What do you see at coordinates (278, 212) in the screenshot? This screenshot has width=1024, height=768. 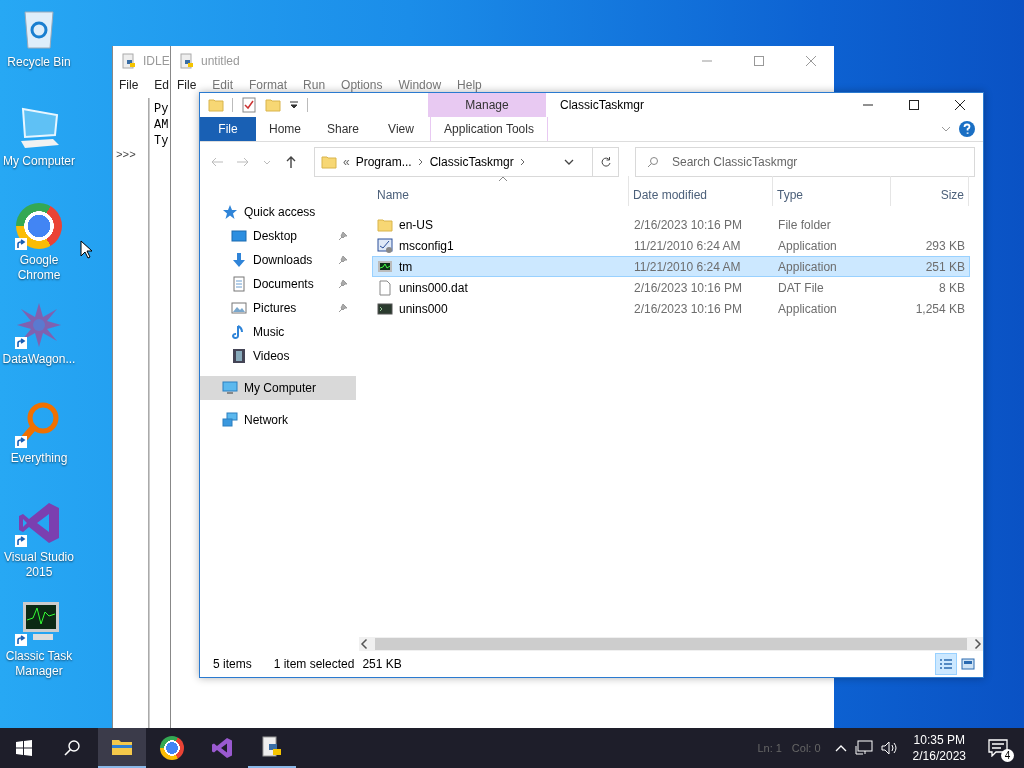 I see `nav-item: Quick access` at bounding box center [278, 212].